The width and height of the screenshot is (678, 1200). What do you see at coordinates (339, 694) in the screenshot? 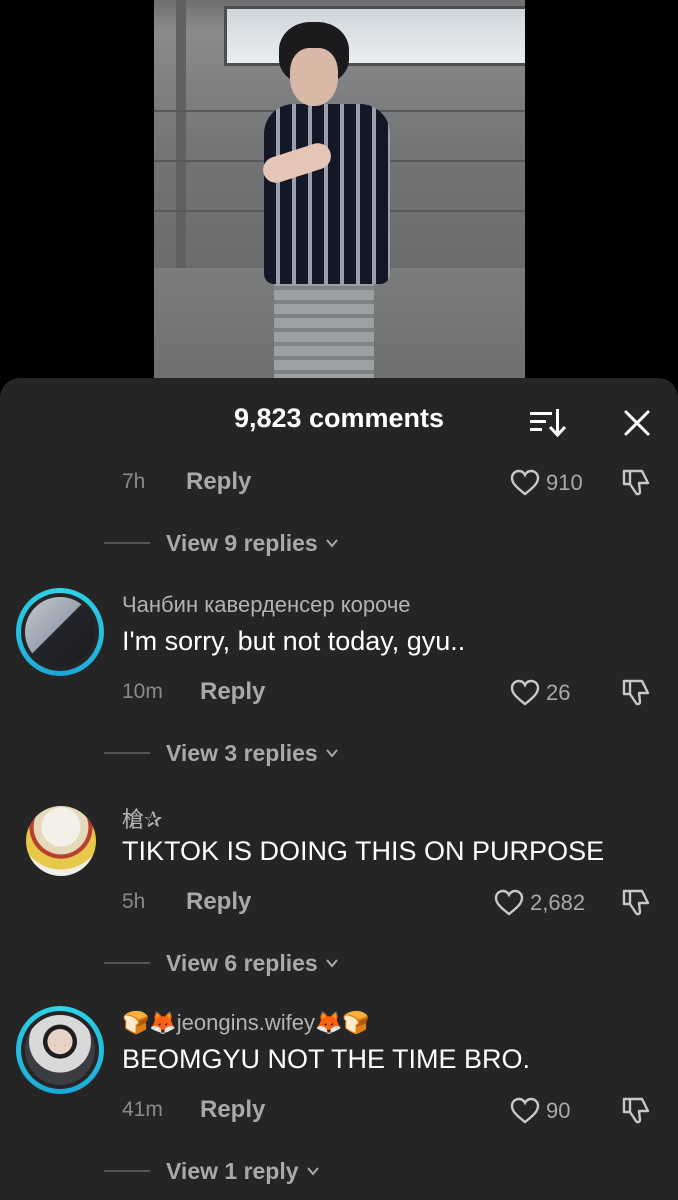
I see `comment-meta-row: 10m Reply 26` at bounding box center [339, 694].